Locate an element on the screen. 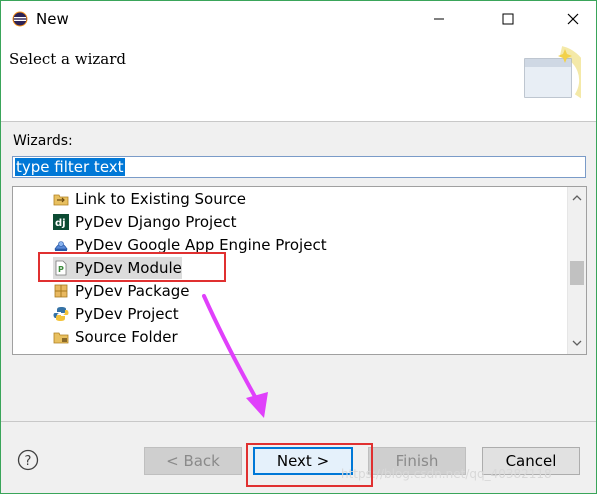 This screenshot has width=597, height=494. maximize-icon is located at coordinates (508, 19).